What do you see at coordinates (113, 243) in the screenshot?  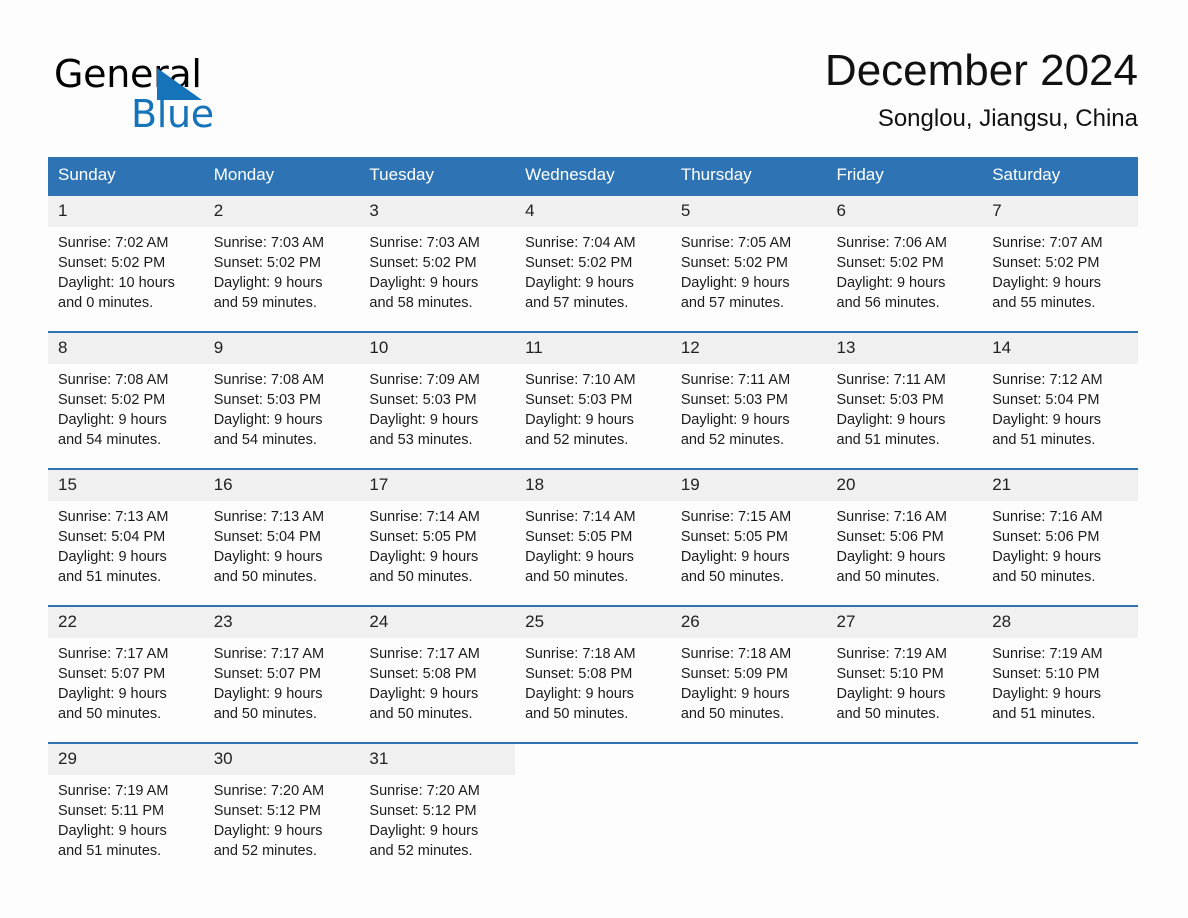 I see `sunrise-text: Sunrise: 7:02 AM` at bounding box center [113, 243].